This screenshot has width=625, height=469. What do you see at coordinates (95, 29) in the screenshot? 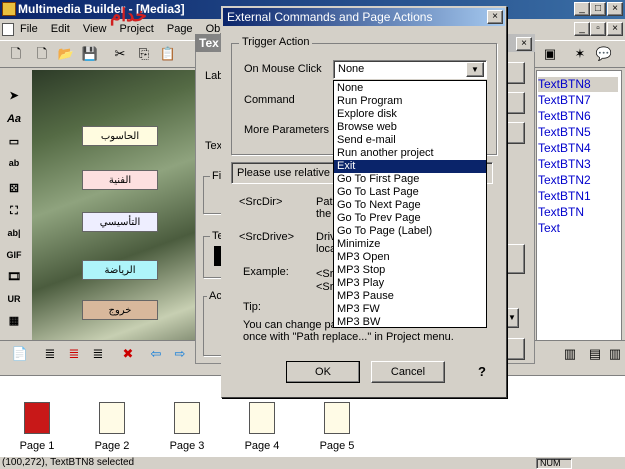
I see `menu-view: View` at bounding box center [95, 29].